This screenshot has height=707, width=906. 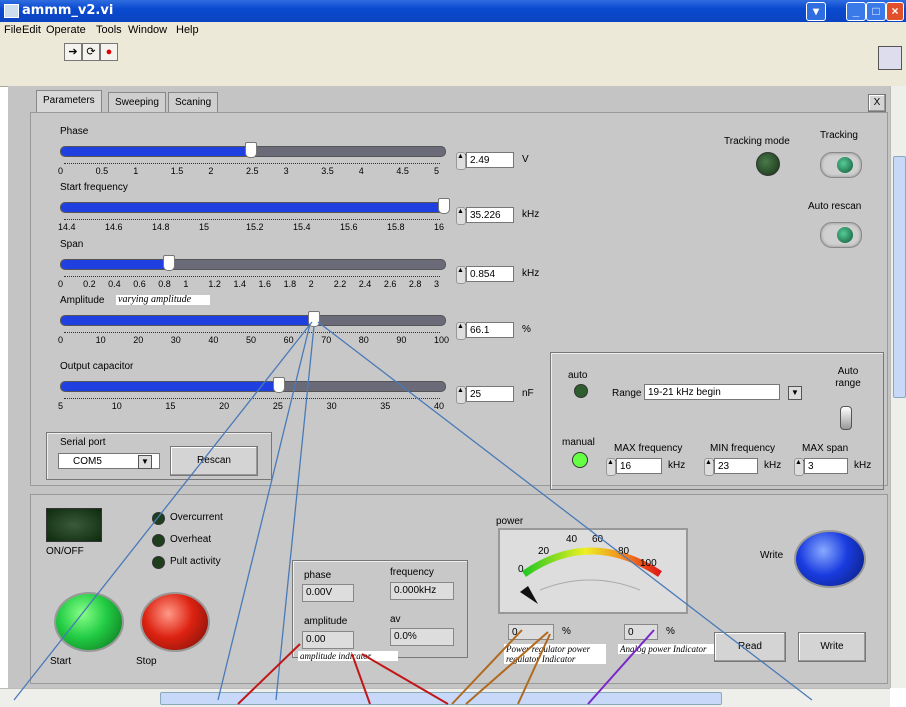 I want to click on purple-arrow, so click(x=621, y=667).